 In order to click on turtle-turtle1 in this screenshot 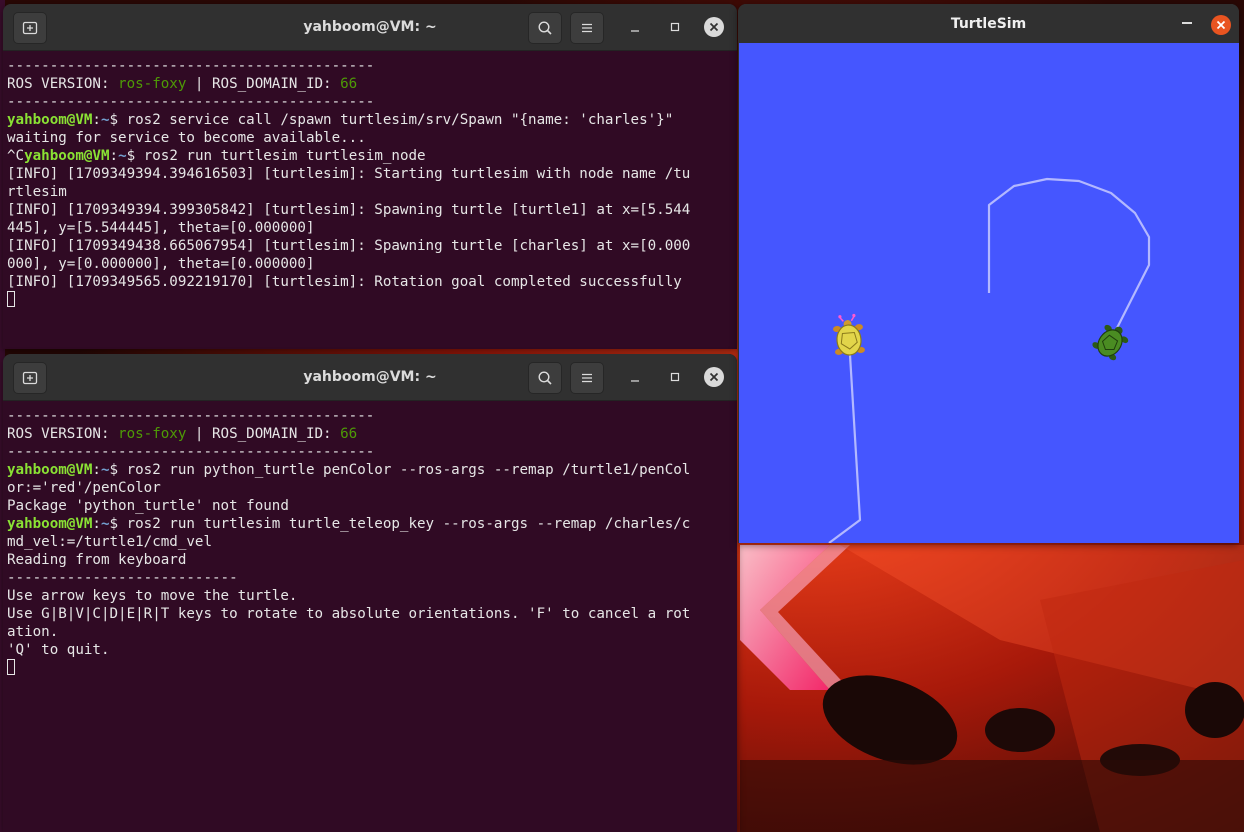, I will do `click(1110, 342)`.